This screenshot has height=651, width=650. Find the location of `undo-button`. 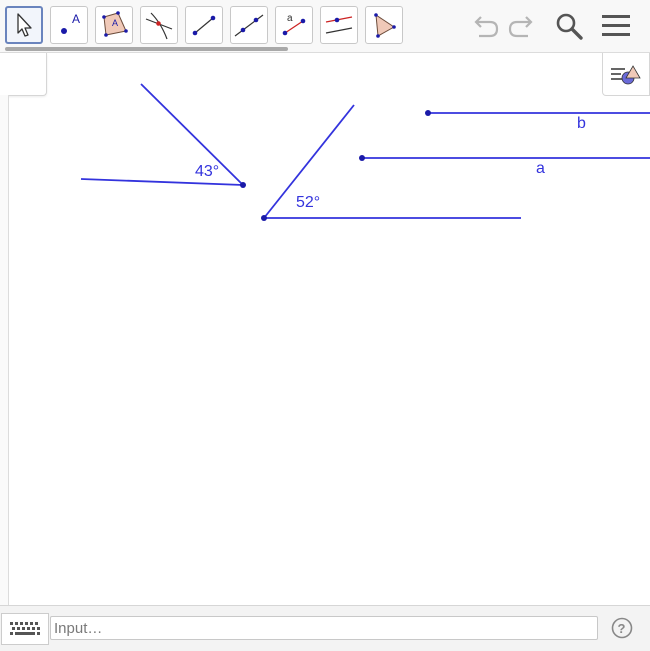

undo-button is located at coordinates (485, 26).